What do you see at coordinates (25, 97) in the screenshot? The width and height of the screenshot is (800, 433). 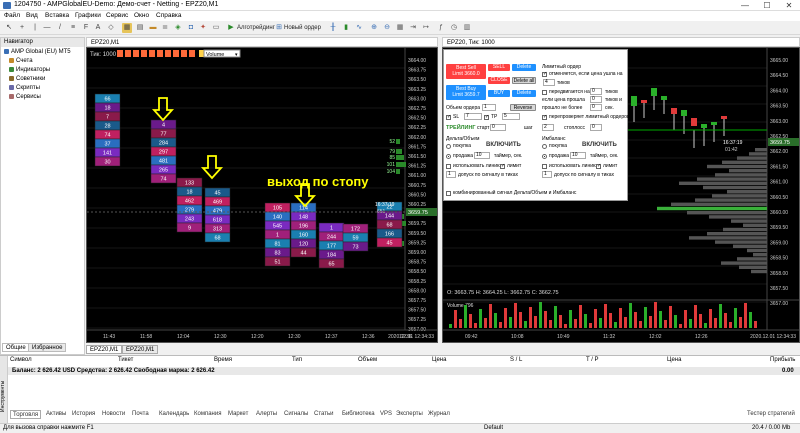 I see `navigator-services: Сервисы` at bounding box center [25, 97].